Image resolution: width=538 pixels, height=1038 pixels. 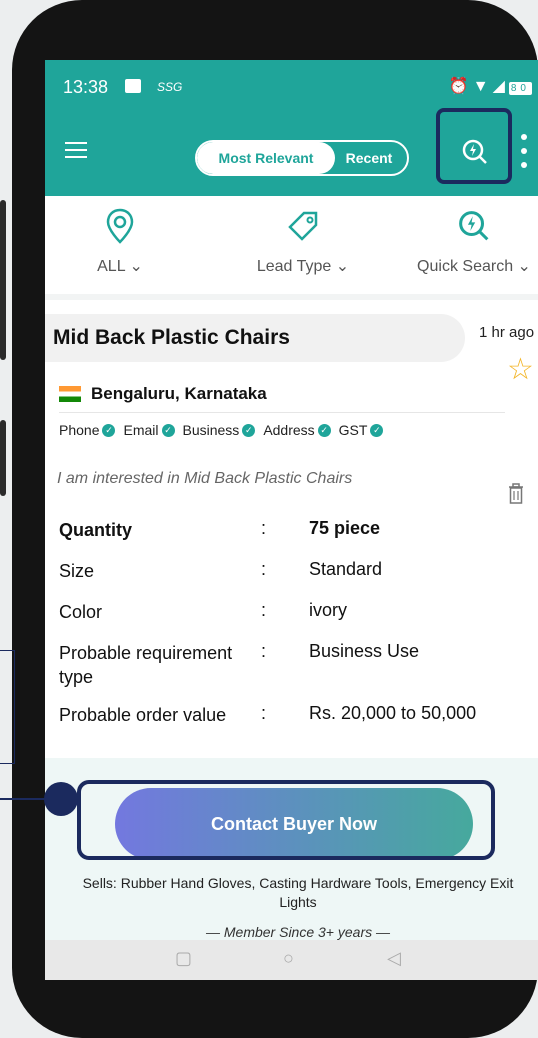 I want to click on detail-value: 75 piece, so click(x=345, y=528).